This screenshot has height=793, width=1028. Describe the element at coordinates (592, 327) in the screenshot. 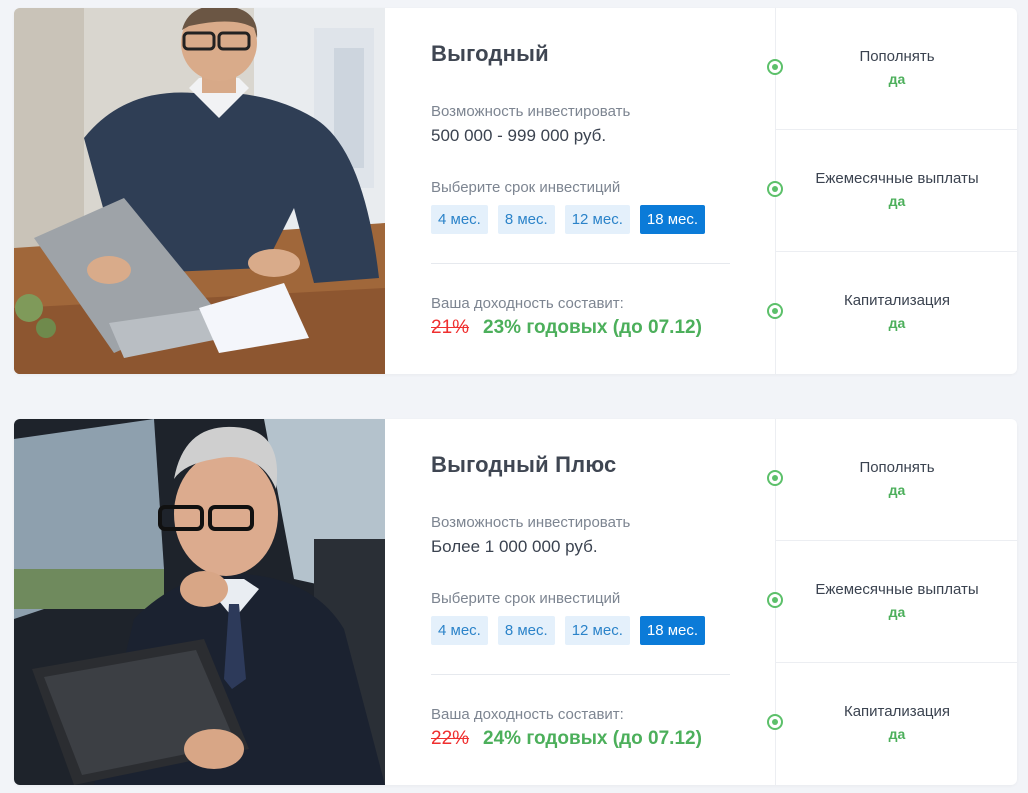

I see `new-rate: 23% годовых (до 07.12)` at that location.